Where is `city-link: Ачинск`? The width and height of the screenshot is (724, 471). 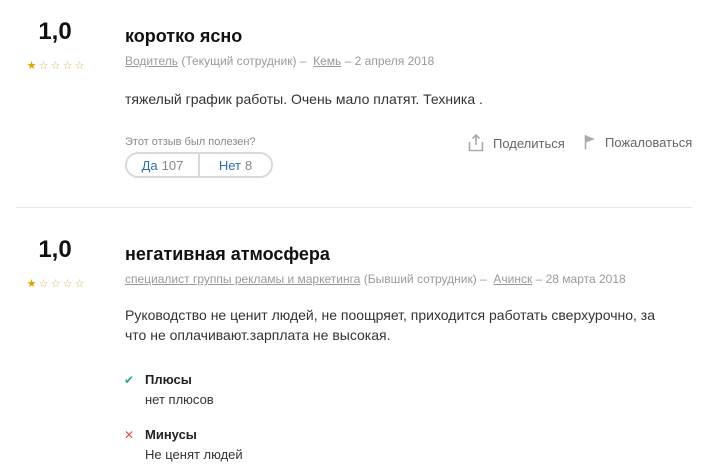 city-link: Ачинск is located at coordinates (512, 279).